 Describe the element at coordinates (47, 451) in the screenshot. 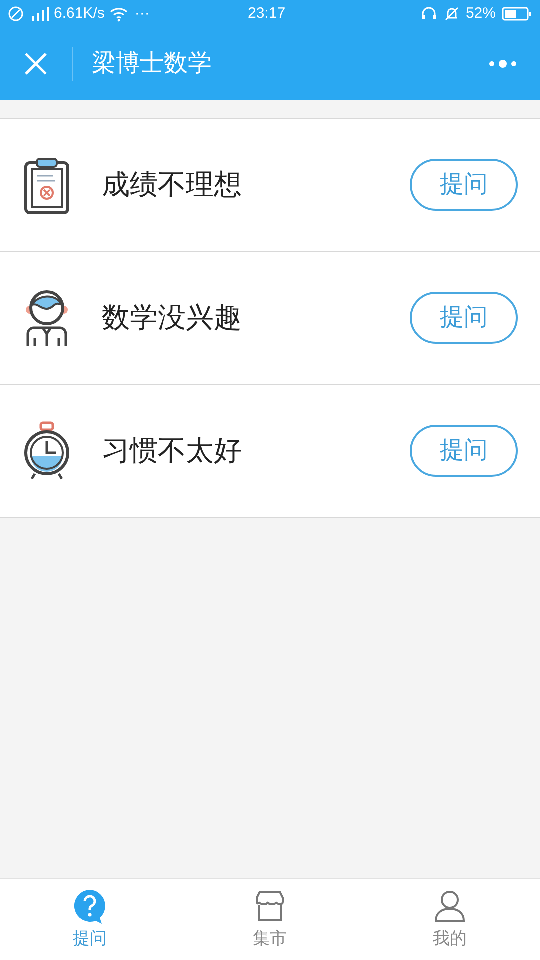

I see `stopwatch-icon` at that location.